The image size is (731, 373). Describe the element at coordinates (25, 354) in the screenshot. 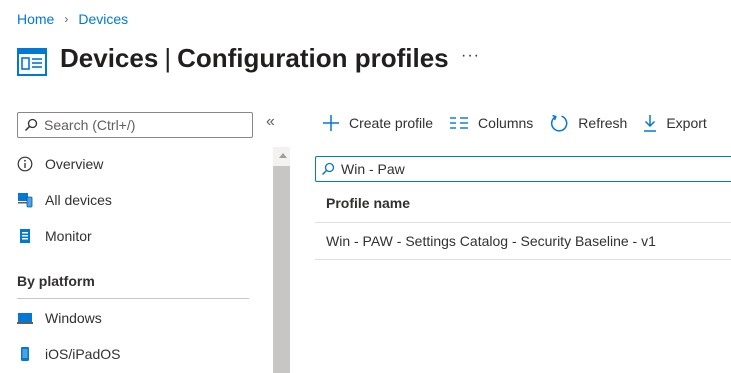

I see `mobile-phone-icon` at that location.